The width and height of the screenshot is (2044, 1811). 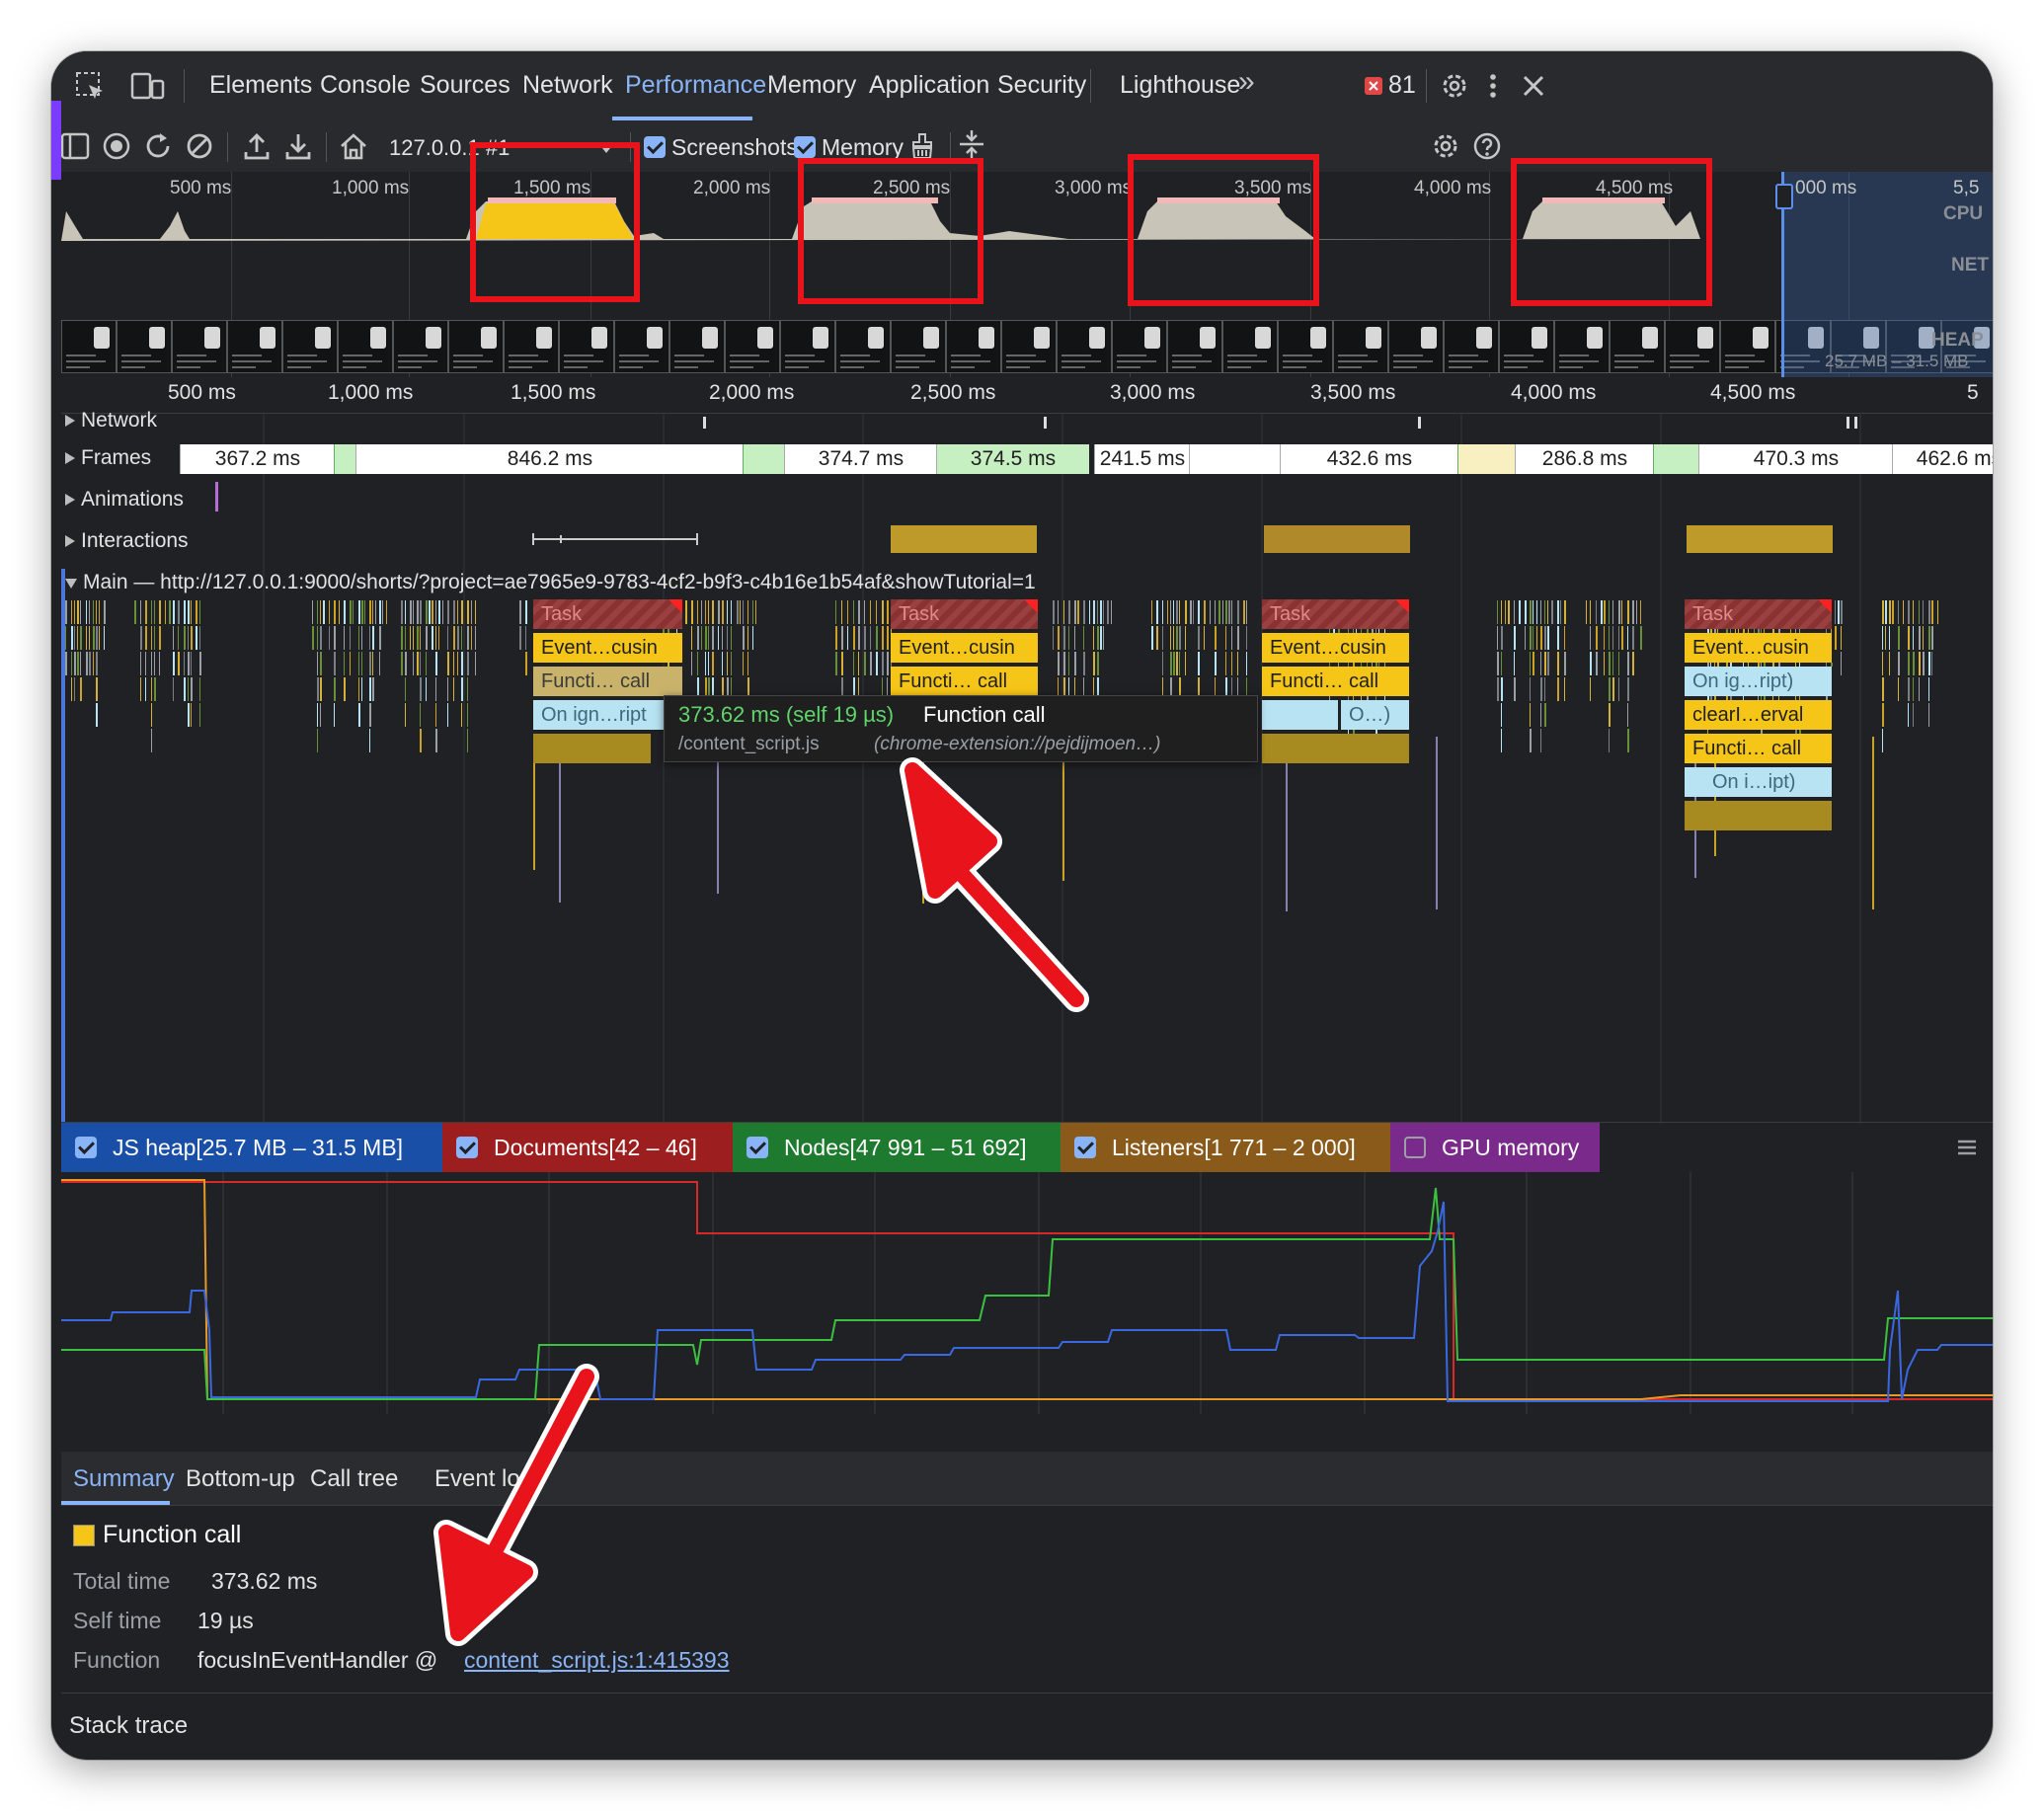 What do you see at coordinates (1234, 1147) in the screenshot?
I see `memory-counter-label: Listeners[1 771 – 2 000]` at bounding box center [1234, 1147].